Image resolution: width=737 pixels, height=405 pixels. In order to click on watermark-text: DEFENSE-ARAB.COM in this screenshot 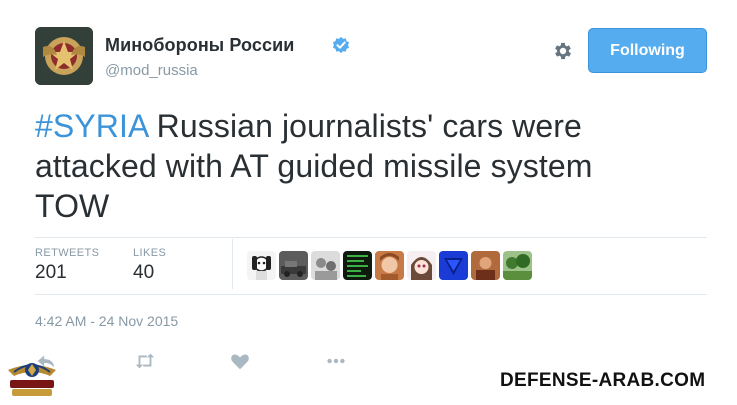, I will do `click(603, 380)`.